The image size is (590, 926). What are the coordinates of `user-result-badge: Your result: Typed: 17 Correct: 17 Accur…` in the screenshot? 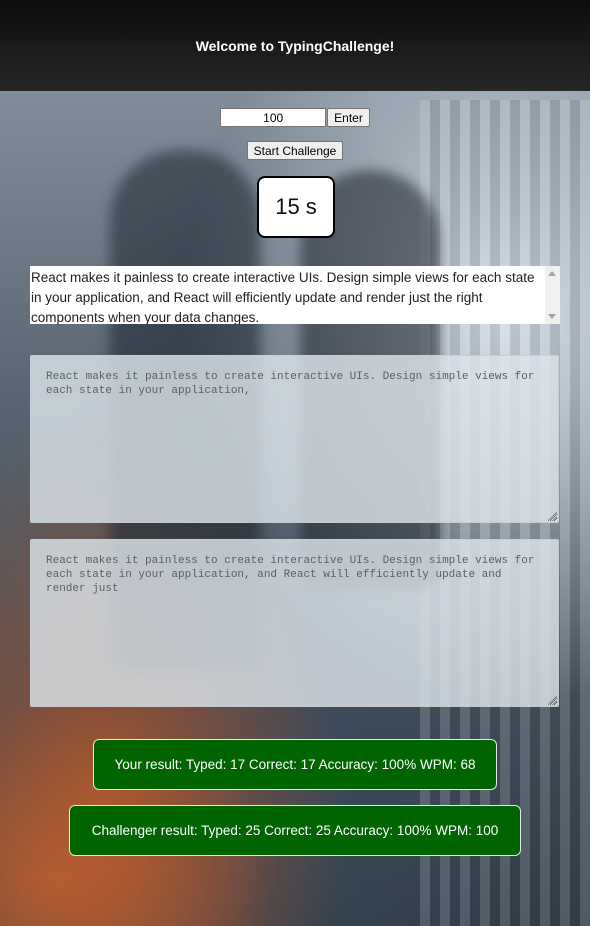 It's located at (295, 764).